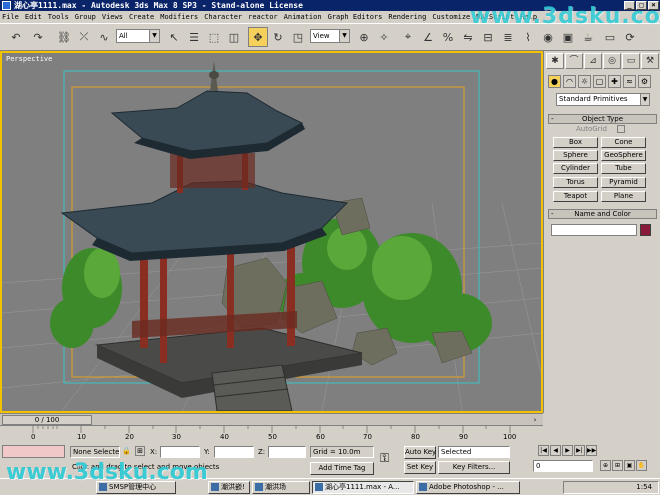  I want to click on z-coord-field, so click(287, 452).